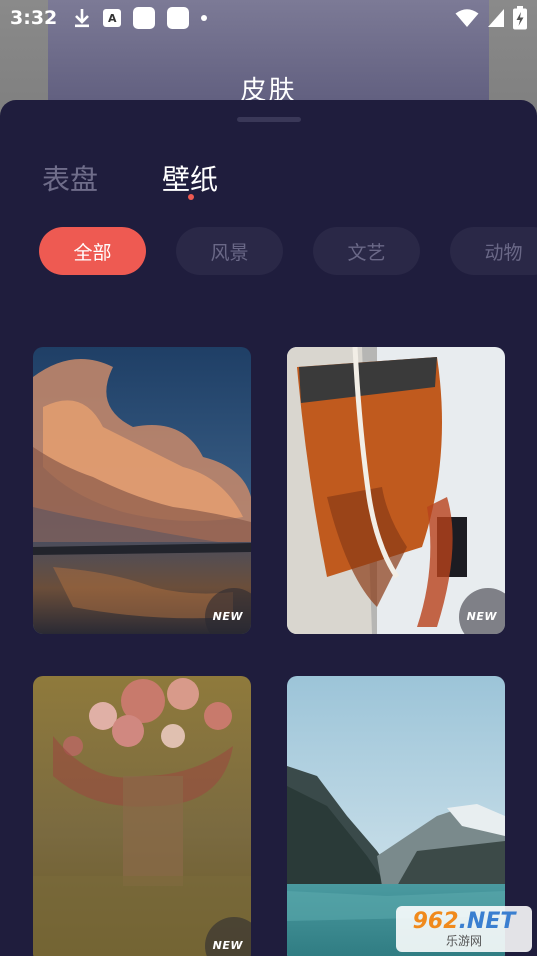 Image resolution: width=537 pixels, height=956 pixels. What do you see at coordinates (34, 18) in the screenshot?
I see `status-time: 3:32` at bounding box center [34, 18].